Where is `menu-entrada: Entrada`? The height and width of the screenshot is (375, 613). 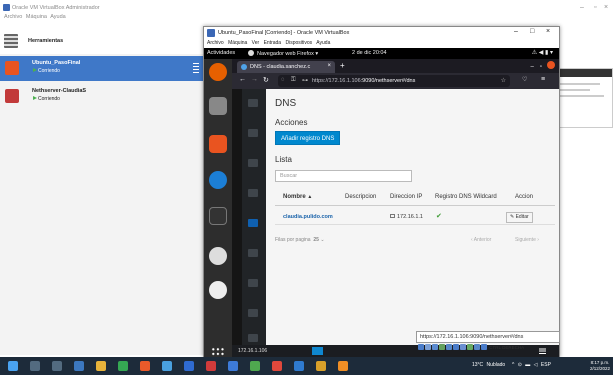 menu-entrada: Entrada is located at coordinates (273, 43).